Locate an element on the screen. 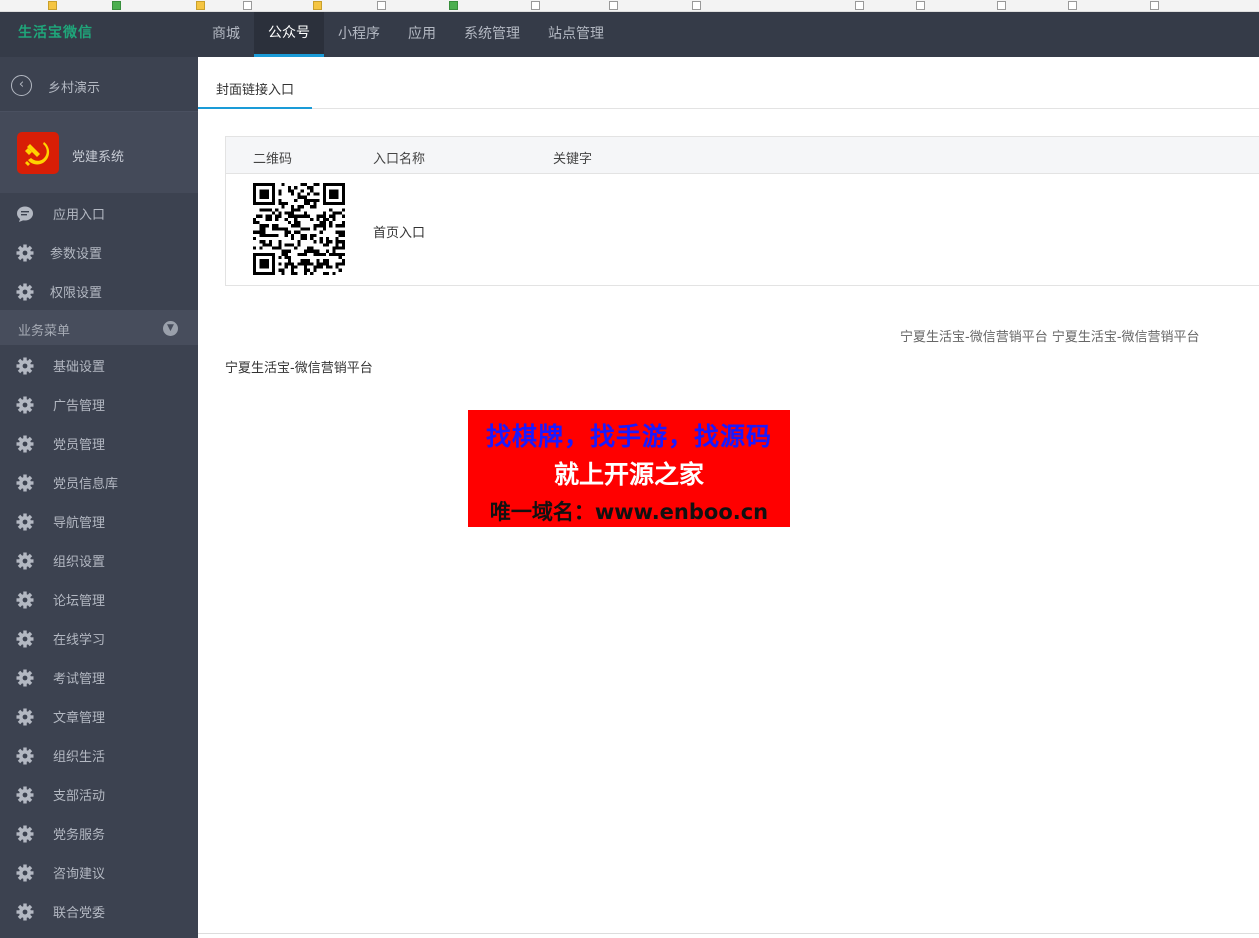 The width and height of the screenshot is (1259, 938). hammer-sickle-icon is located at coordinates (38, 153).